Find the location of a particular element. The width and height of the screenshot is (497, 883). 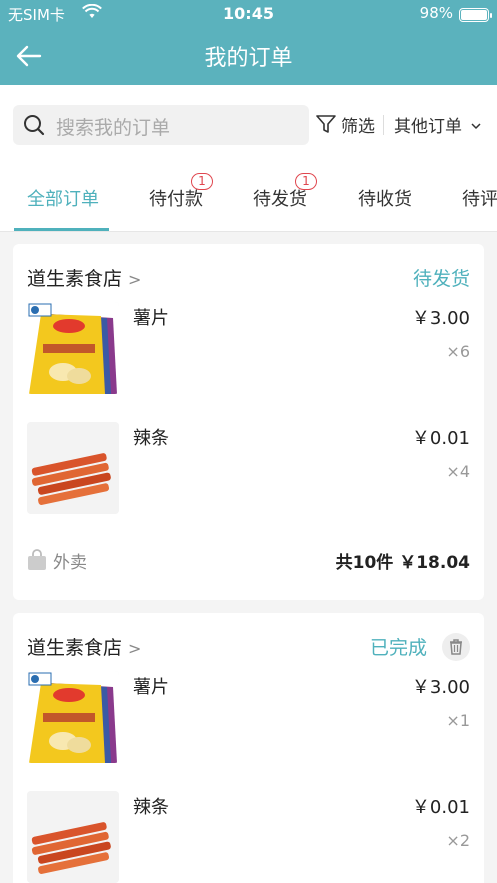

item-quantity: ×2 is located at coordinates (458, 840).